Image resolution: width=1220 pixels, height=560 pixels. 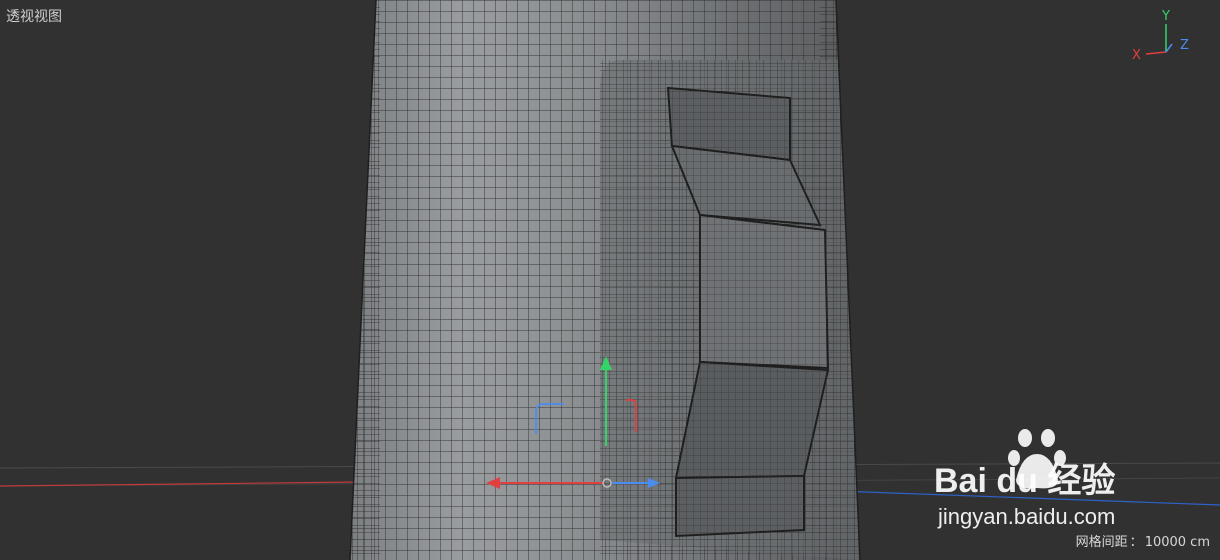 I want to click on axis-orientation-indicator: Y X Z, so click(x=1160, y=36).